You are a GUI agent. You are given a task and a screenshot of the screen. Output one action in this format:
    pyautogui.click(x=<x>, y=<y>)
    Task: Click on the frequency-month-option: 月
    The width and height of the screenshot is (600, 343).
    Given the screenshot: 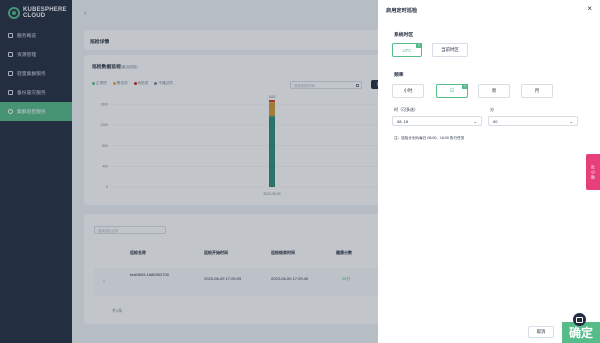 What is the action you would take?
    pyautogui.click(x=537, y=91)
    